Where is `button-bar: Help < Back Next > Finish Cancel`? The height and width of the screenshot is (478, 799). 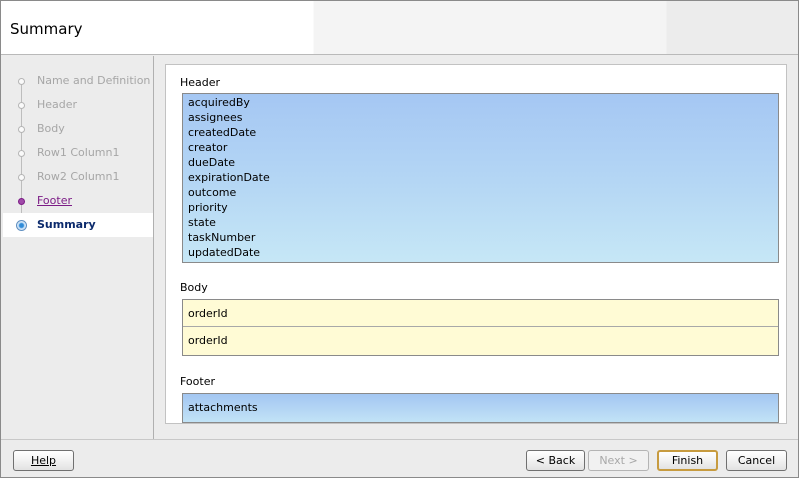 button-bar: Help < Back Next > Finish Cancel is located at coordinates (399, 458).